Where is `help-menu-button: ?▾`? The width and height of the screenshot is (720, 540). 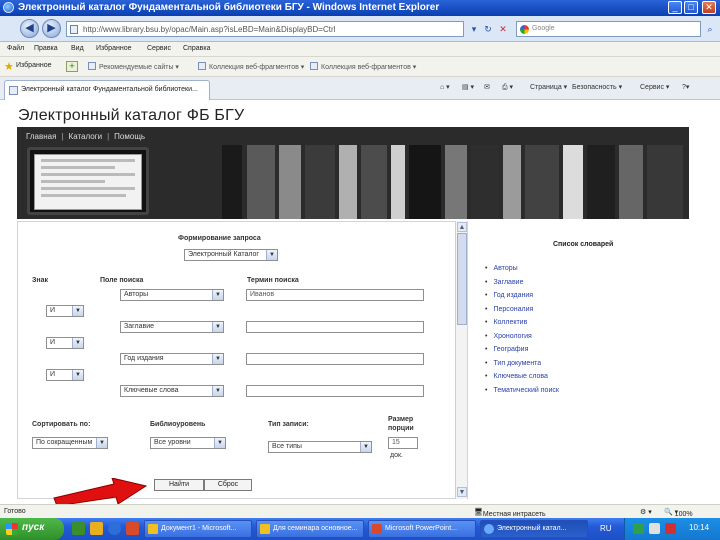
help-menu-button: ?▾ is located at coordinates (685, 87).